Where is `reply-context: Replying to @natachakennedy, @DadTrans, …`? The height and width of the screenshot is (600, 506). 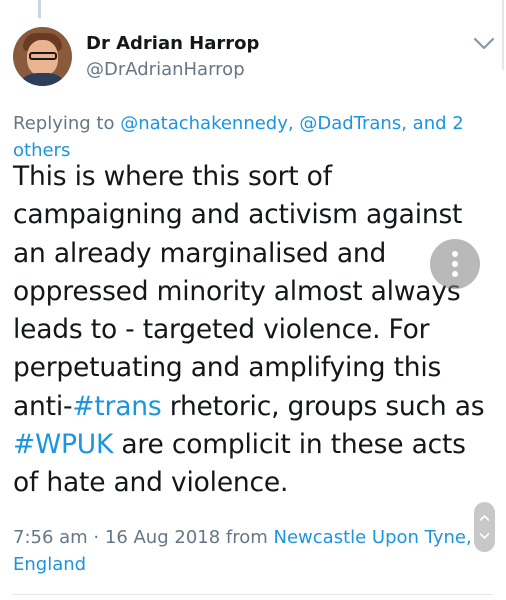
reply-context: Replying to @natachakennedy, @DadTrans, … is located at coordinates (248, 137).